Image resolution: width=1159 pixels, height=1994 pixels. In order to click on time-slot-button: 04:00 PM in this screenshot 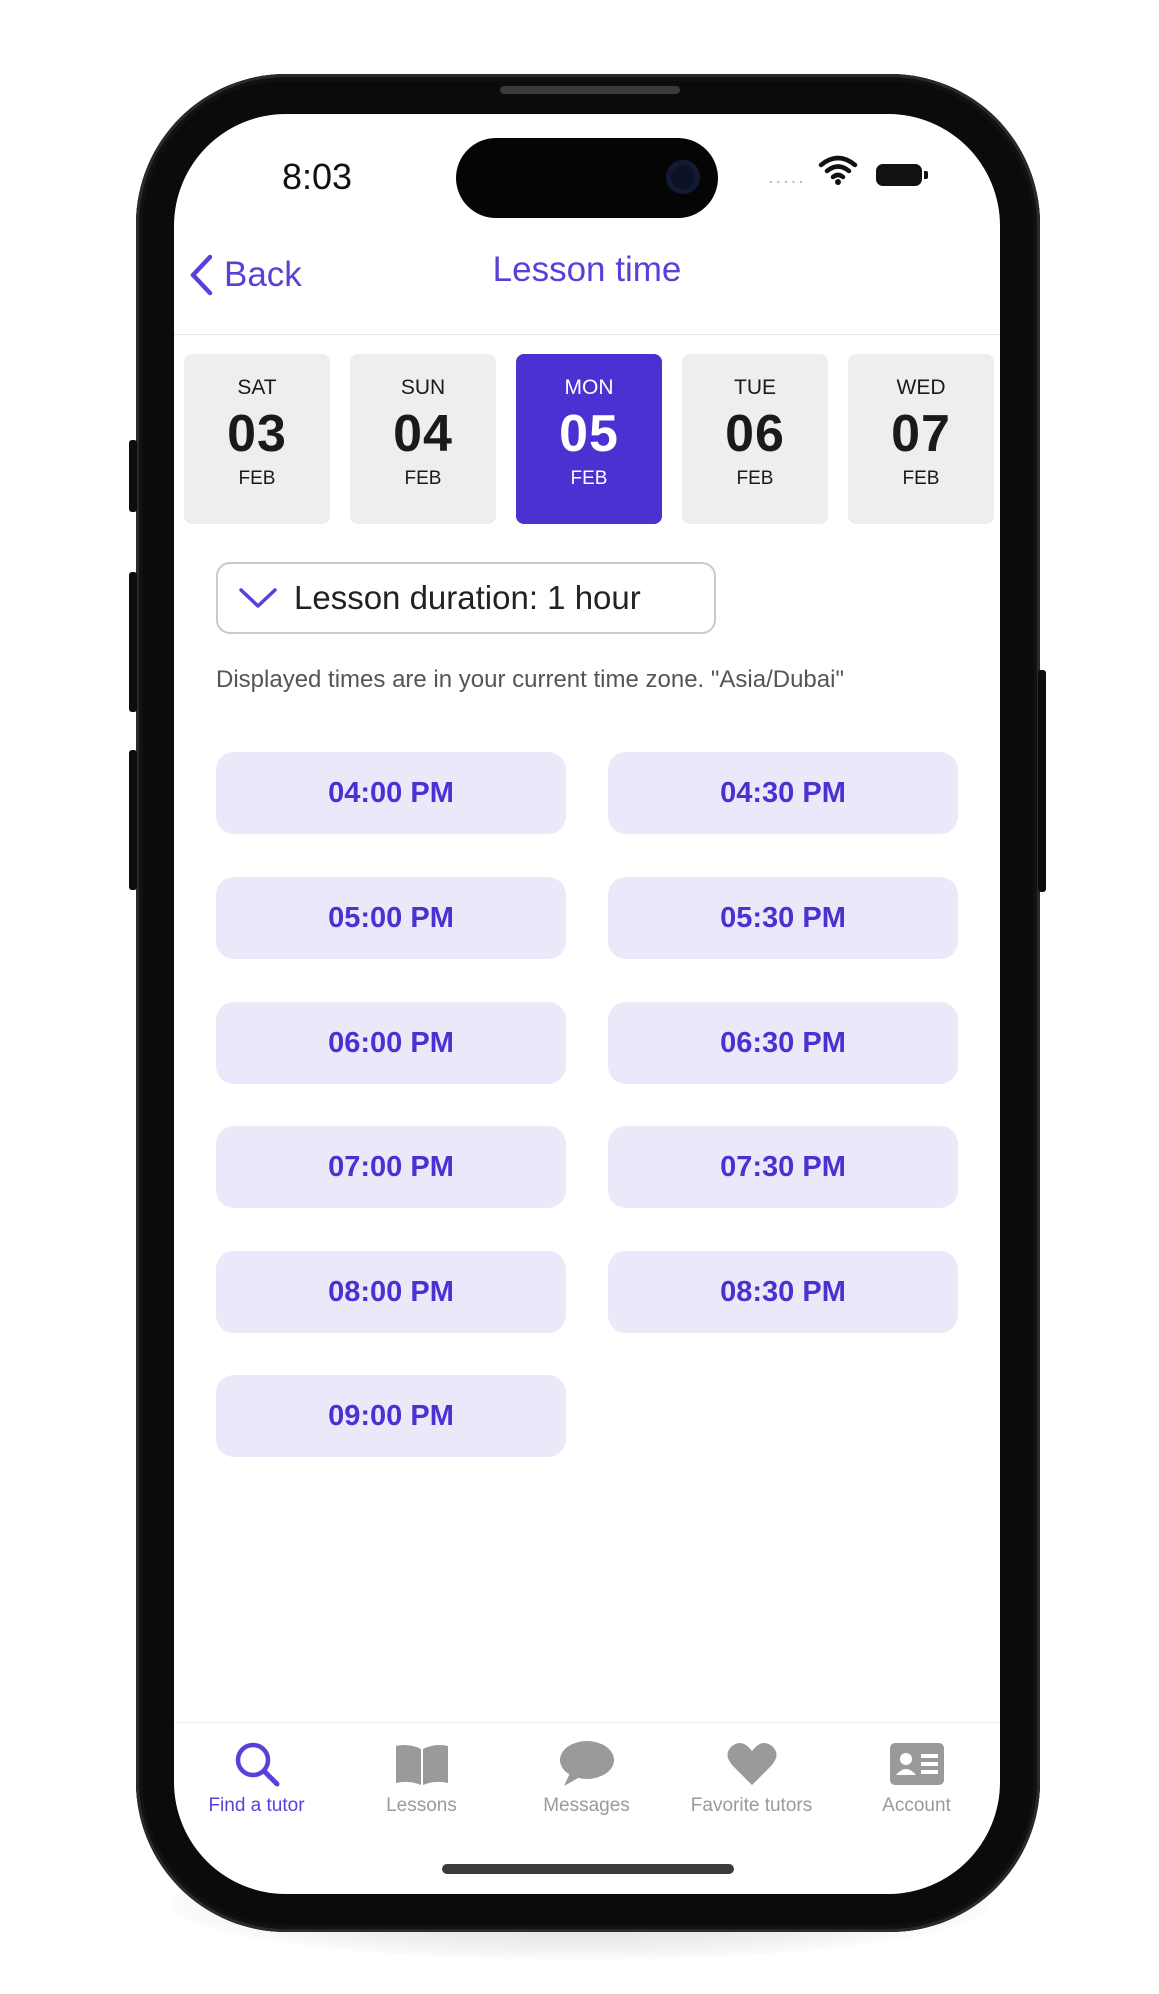, I will do `click(391, 793)`.